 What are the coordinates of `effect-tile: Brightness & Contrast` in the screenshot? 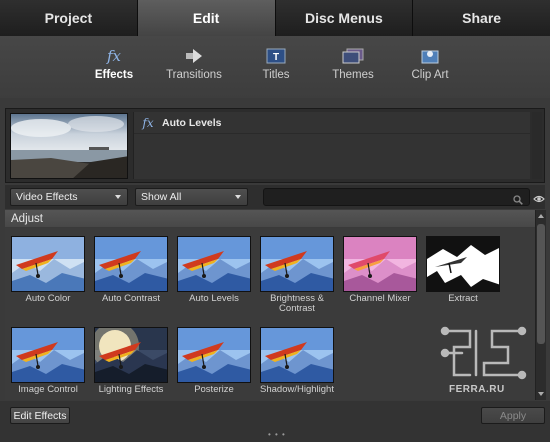 It's located at (297, 275).